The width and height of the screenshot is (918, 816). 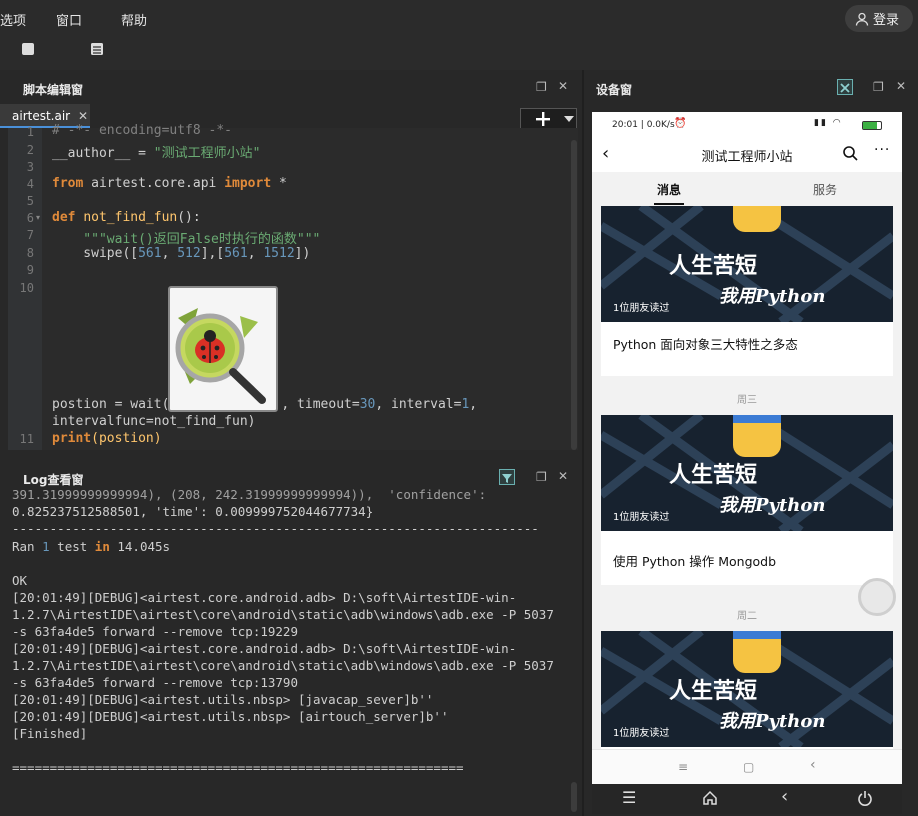 I want to click on tab-label: airtest.air, so click(x=41, y=116).